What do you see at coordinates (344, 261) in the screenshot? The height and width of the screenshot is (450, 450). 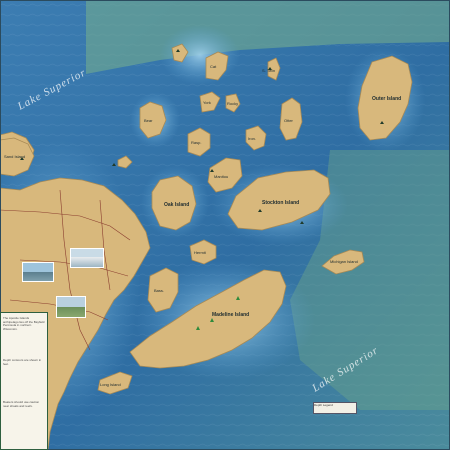 I see `label-michigan: Michigan Island` at bounding box center [344, 261].